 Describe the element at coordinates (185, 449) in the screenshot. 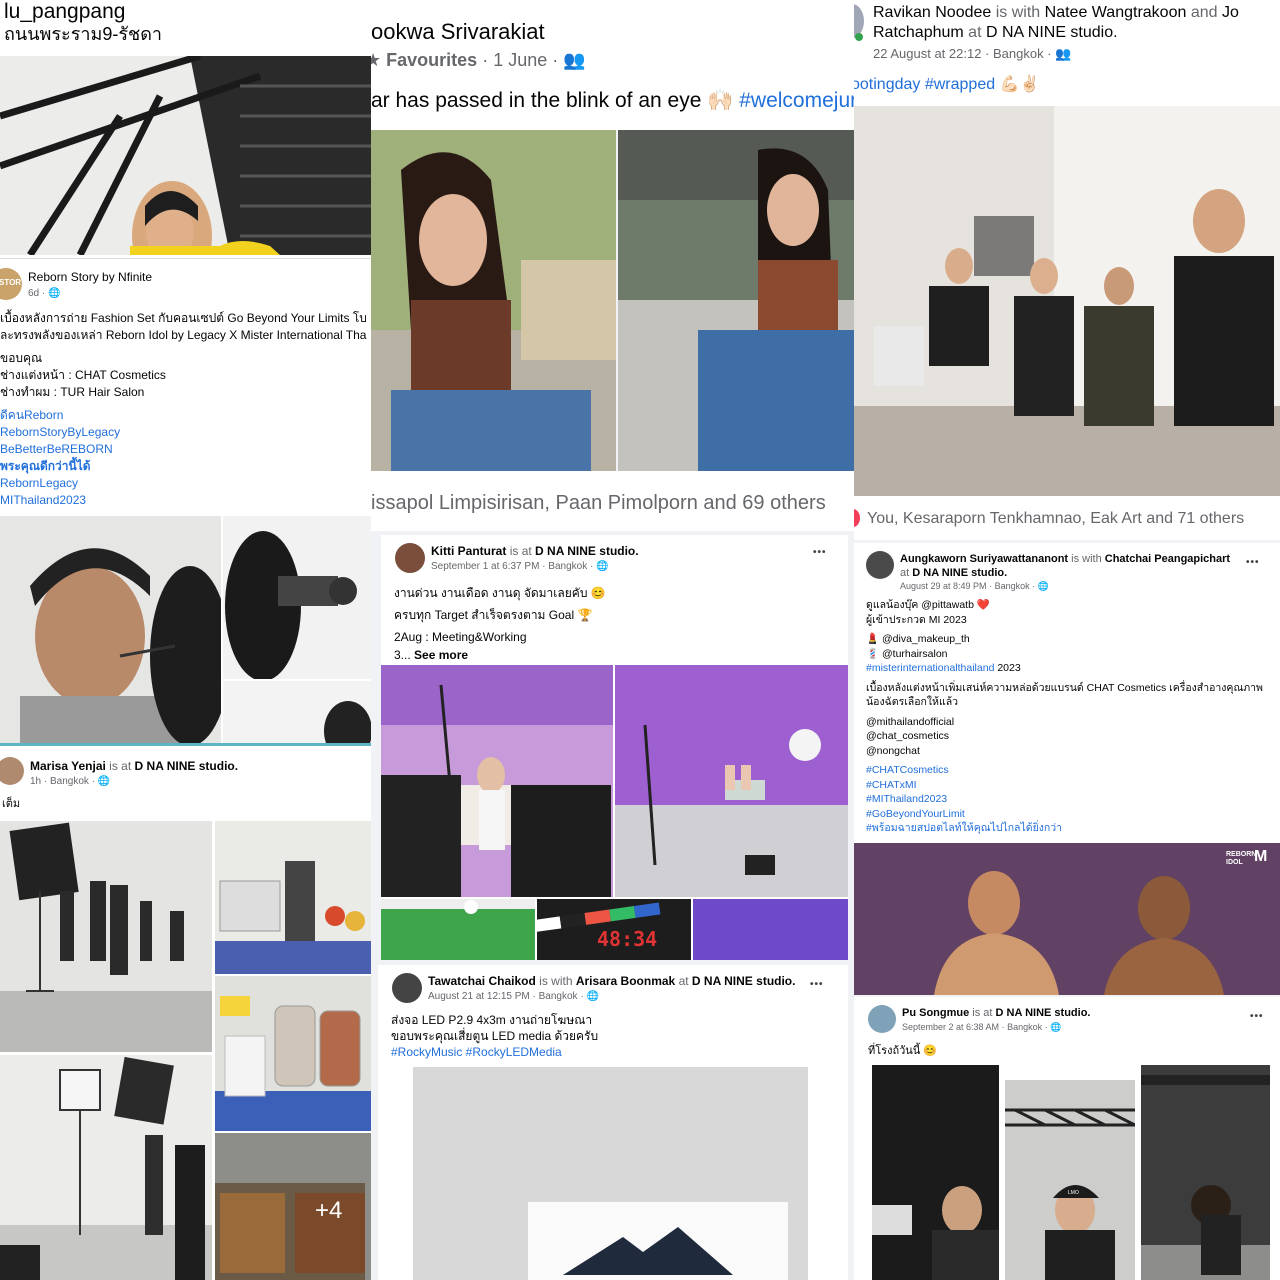

I see `hashtag-link: BeBetterBeREBORN` at that location.